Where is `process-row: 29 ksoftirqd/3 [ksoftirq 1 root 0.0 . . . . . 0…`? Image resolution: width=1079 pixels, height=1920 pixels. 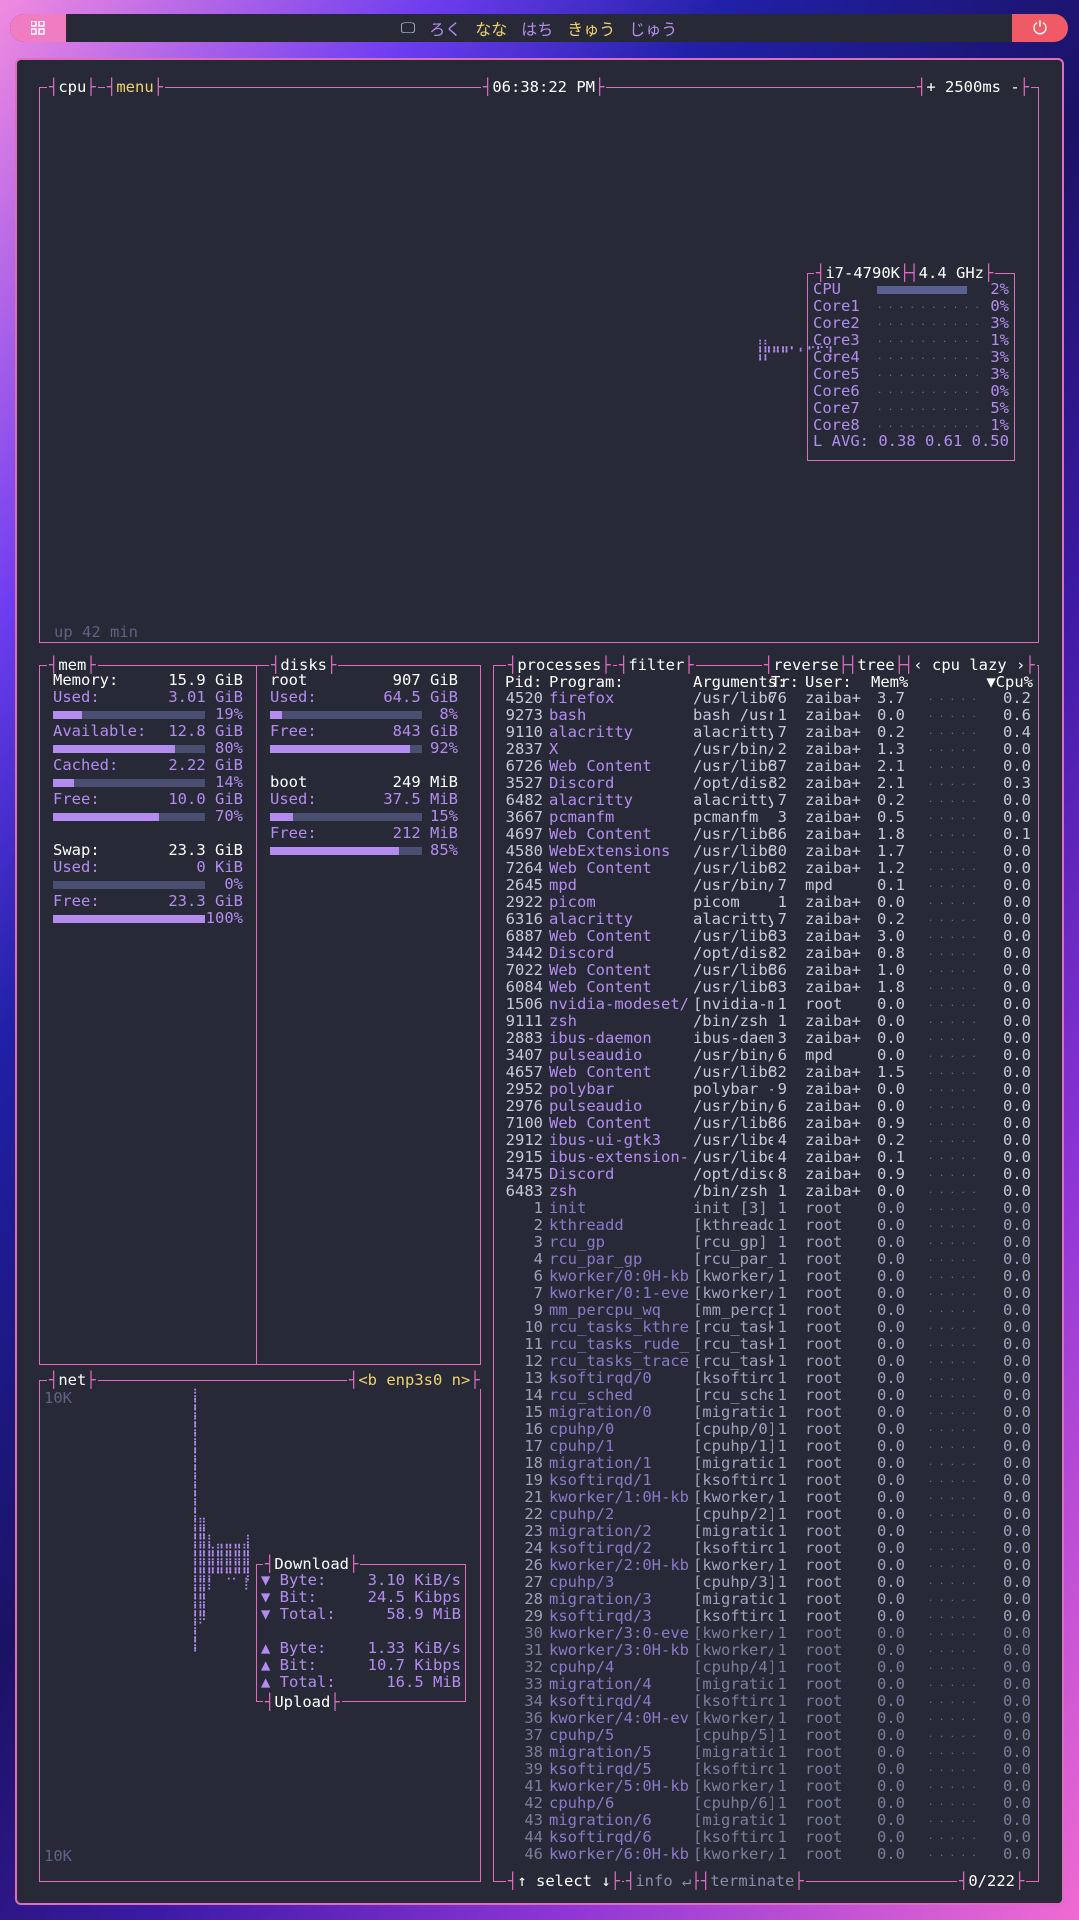
process-row: 29 ksoftirqd/3 [ksoftirq 1 root 0.0 . . . . . 0… is located at coordinates (769, 1616).